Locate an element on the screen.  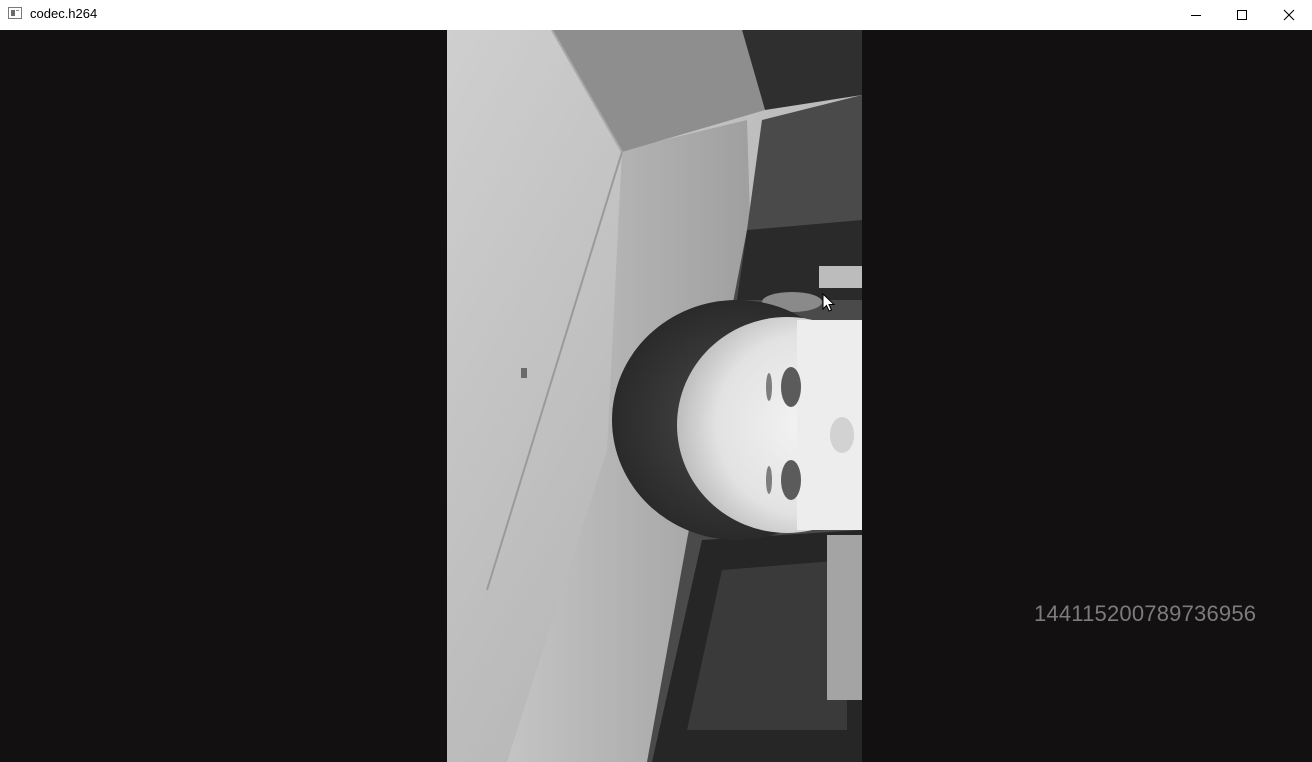
minimize-button is located at coordinates (1196, 15).